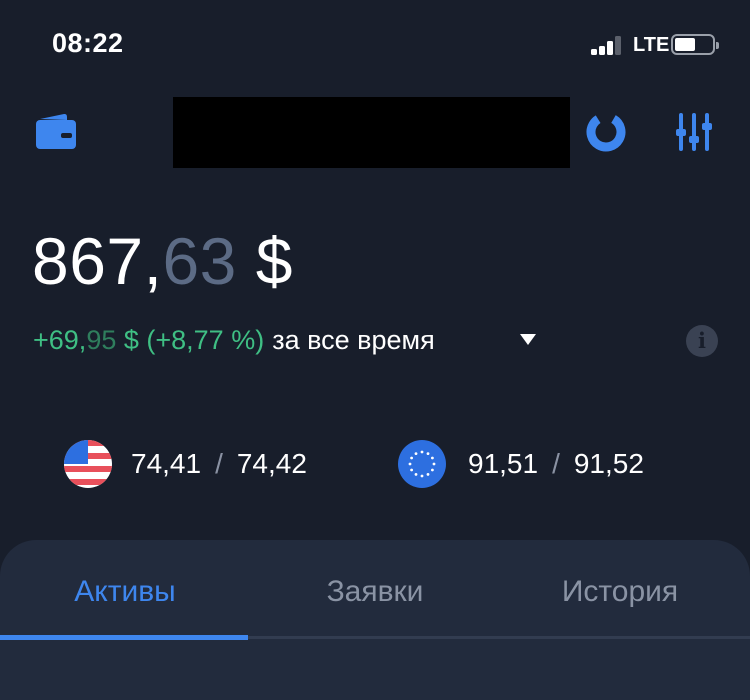  Describe the element at coordinates (101, 340) in the screenshot. I see `change-cents: 95` at that location.